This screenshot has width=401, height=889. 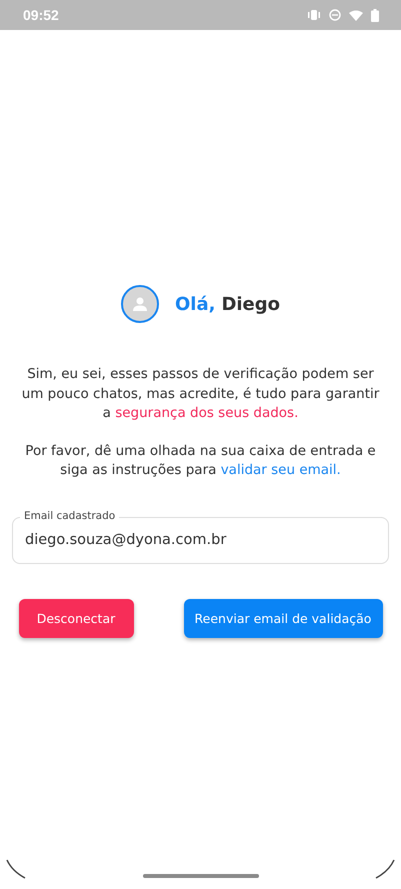 I want to click on battery-icon, so click(x=375, y=15).